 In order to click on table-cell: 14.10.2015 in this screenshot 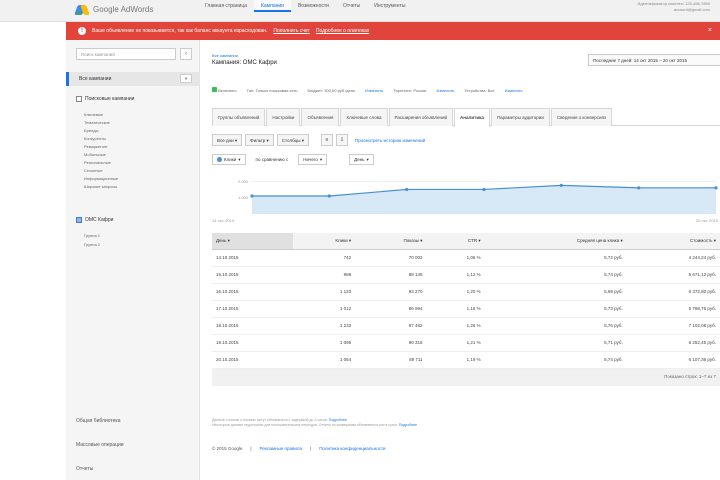, I will do `click(252, 258)`.